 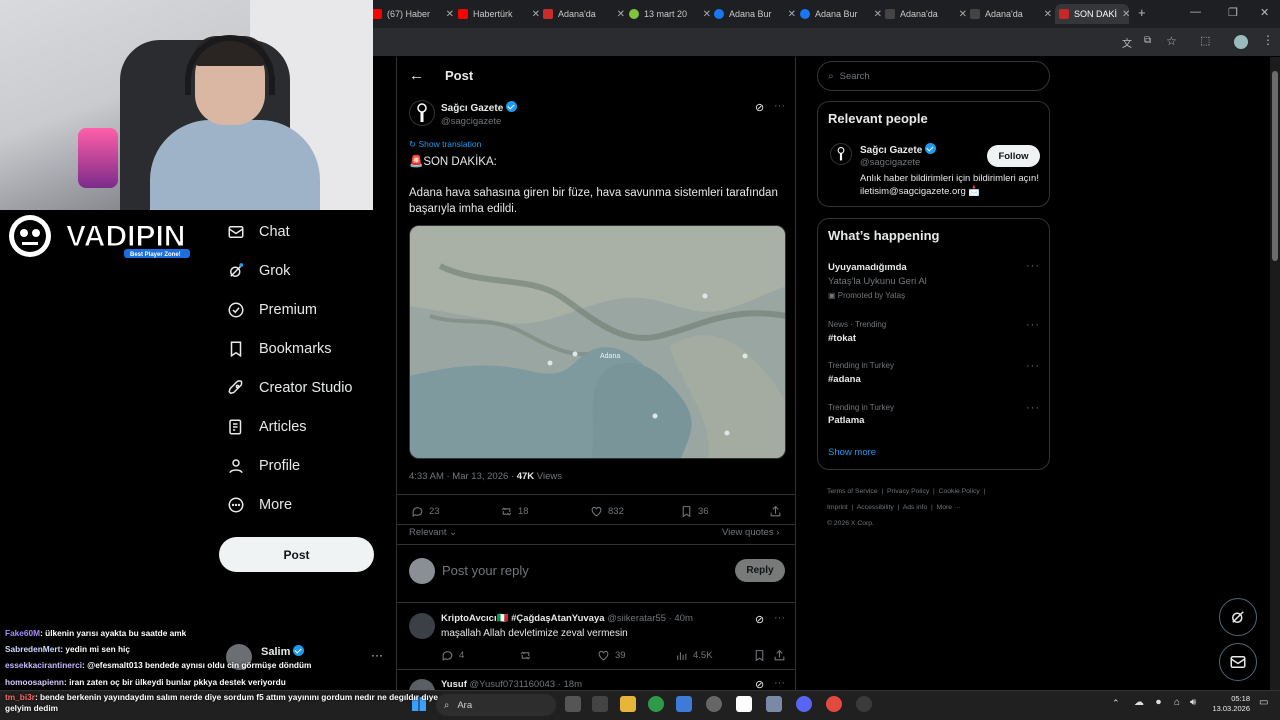 What do you see at coordinates (852, 491) in the screenshot?
I see `footer-link: Terms of Service` at bounding box center [852, 491].